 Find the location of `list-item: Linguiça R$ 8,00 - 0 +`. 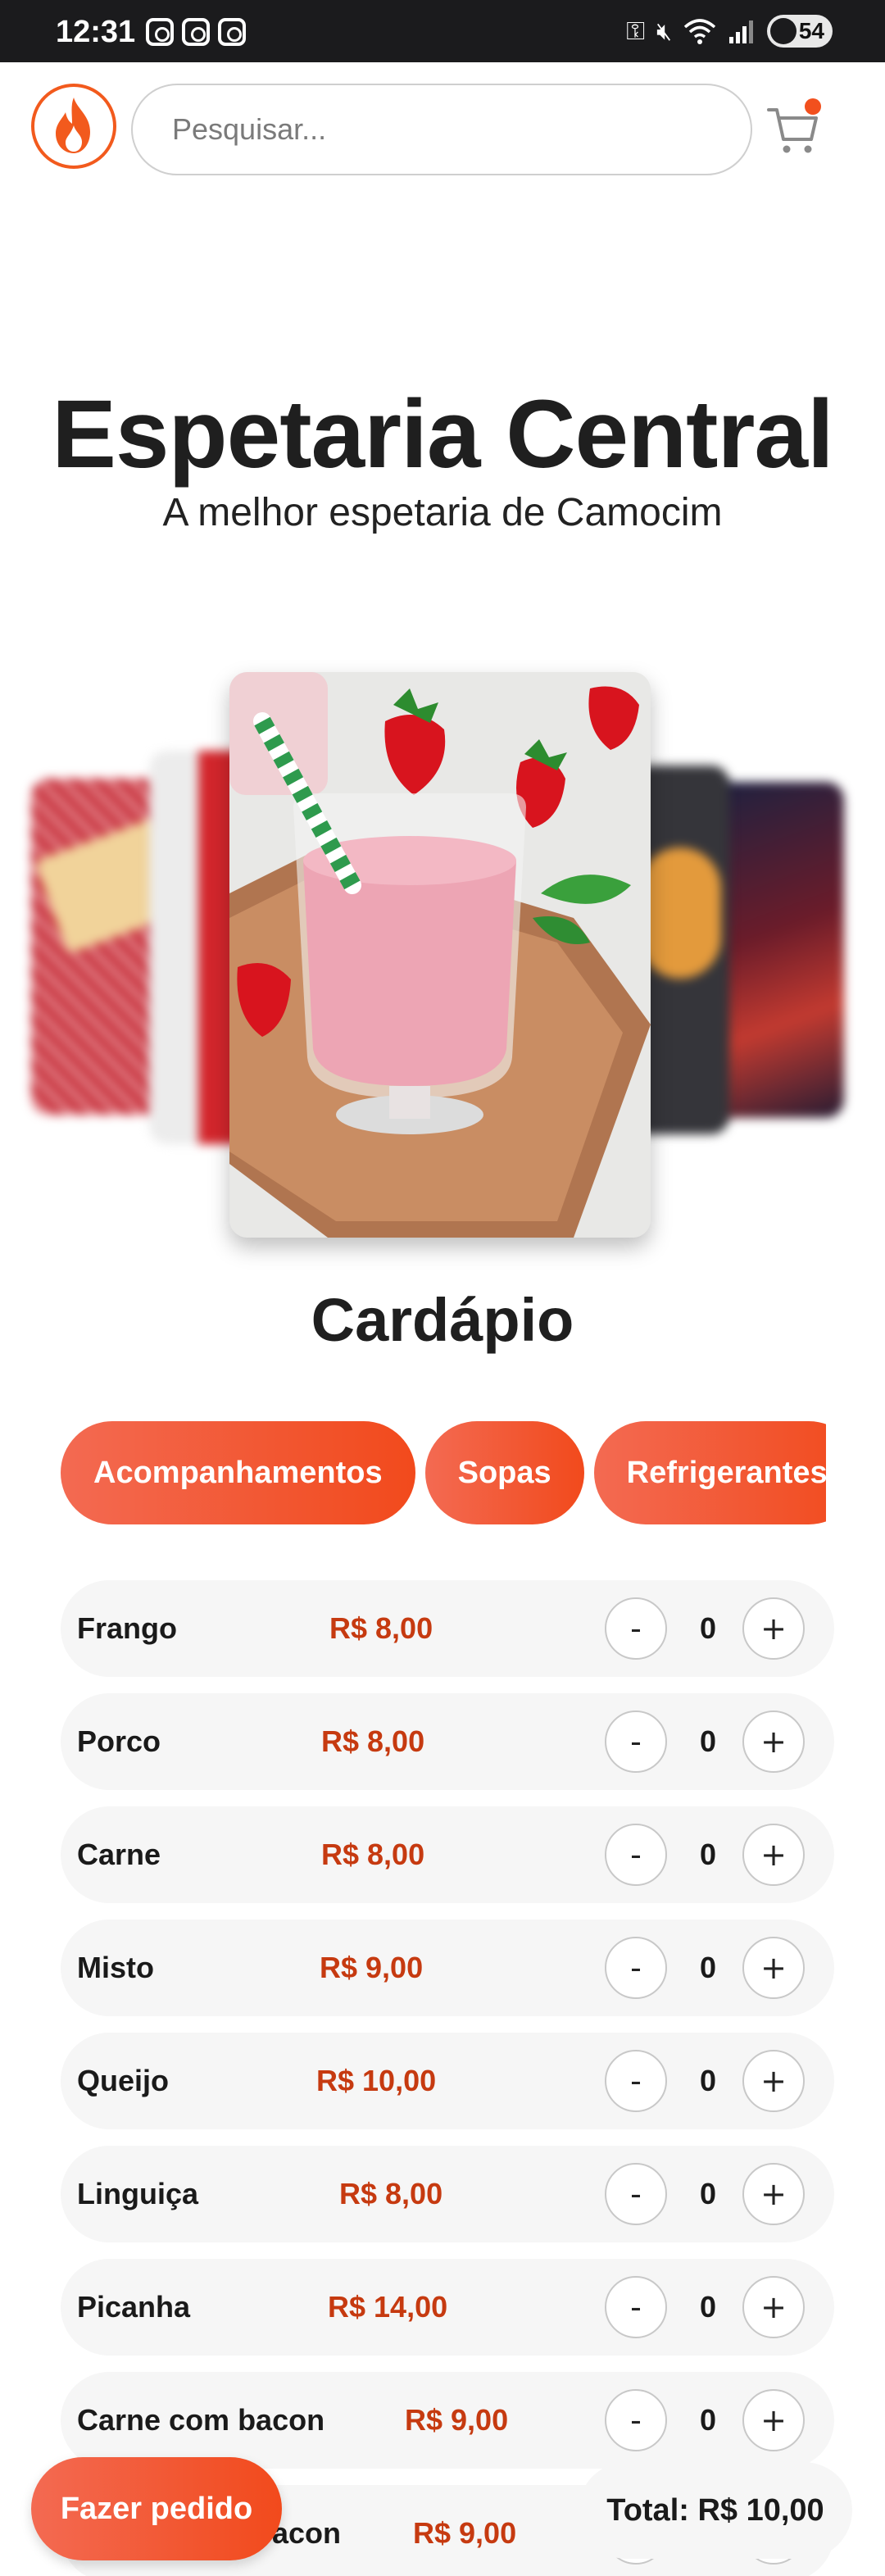

list-item: Linguiça R$ 8,00 - 0 + is located at coordinates (447, 2194).